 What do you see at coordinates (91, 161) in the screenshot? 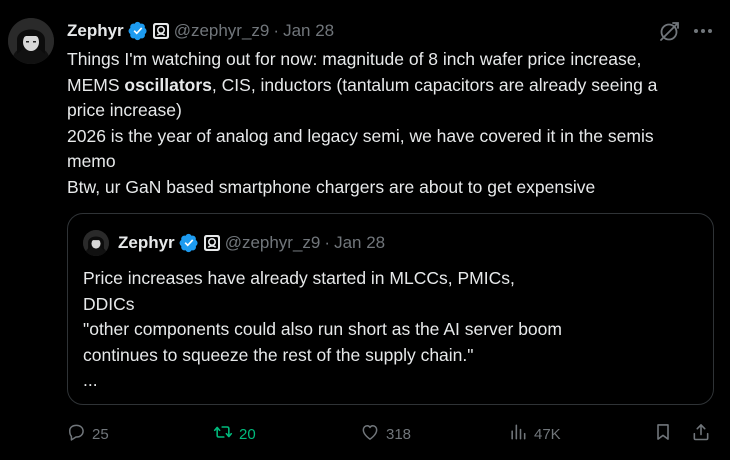
I see `tweet-text-line: memo` at bounding box center [91, 161].